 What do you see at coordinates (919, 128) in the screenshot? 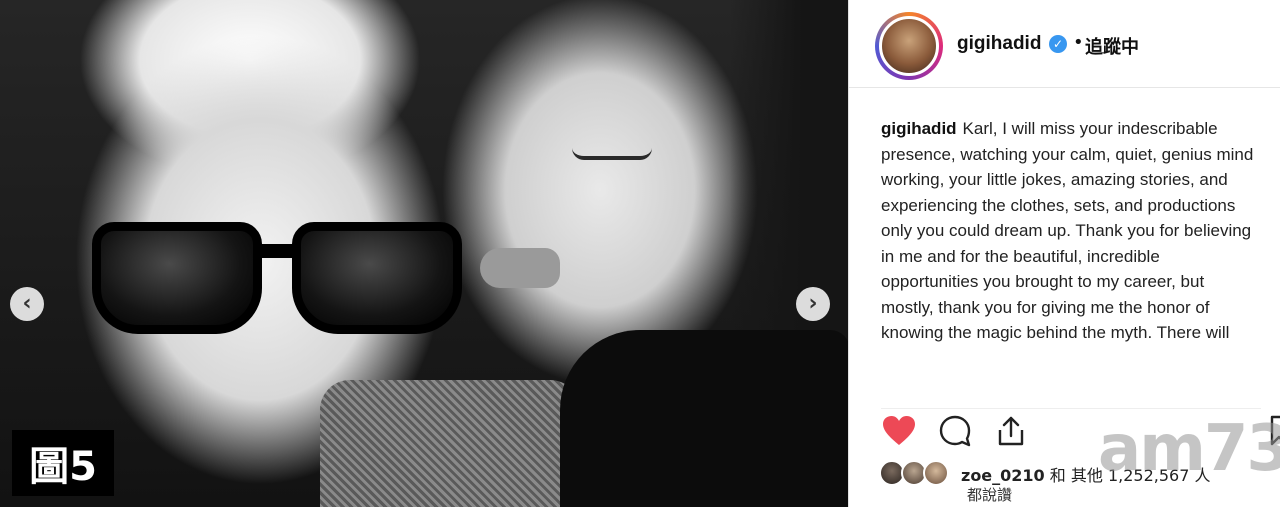
I see `caption-username-link: gigihadid` at bounding box center [919, 128].